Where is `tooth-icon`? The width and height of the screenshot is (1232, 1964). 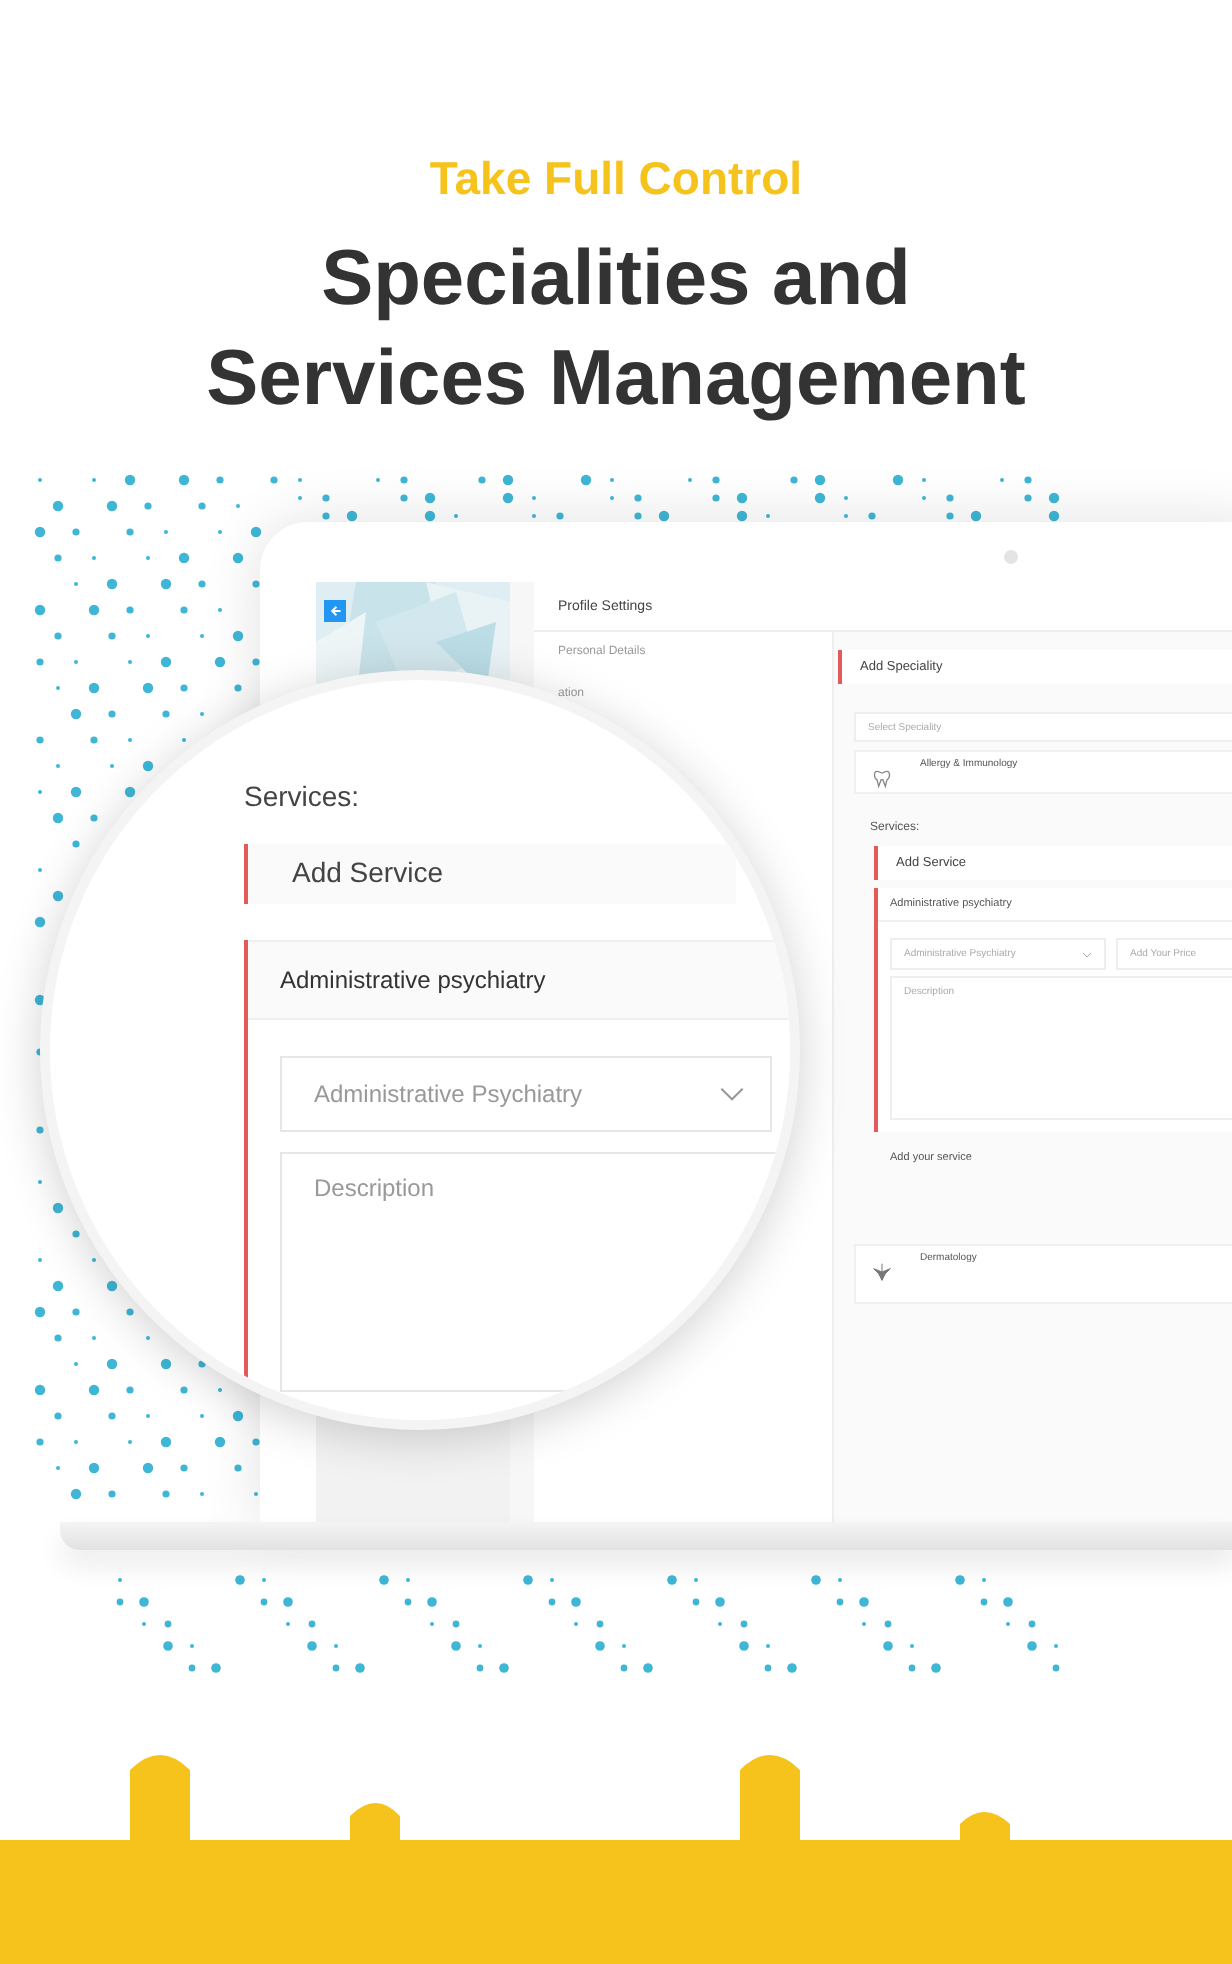
tooth-icon is located at coordinates (882, 778).